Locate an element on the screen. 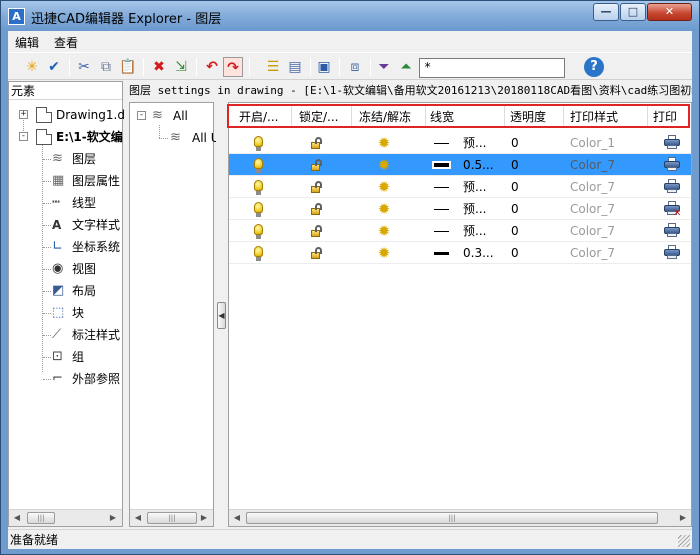  layer-row: ✹ 0.5... 0 Color_7 is located at coordinates (460, 165).